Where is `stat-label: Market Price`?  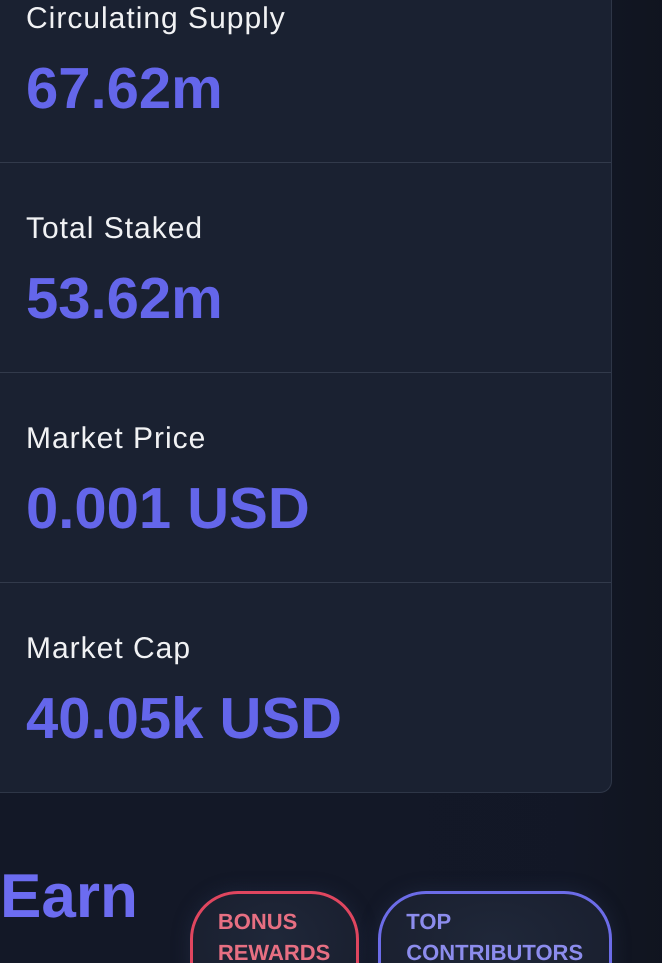 stat-label: Market Price is located at coordinates (116, 439).